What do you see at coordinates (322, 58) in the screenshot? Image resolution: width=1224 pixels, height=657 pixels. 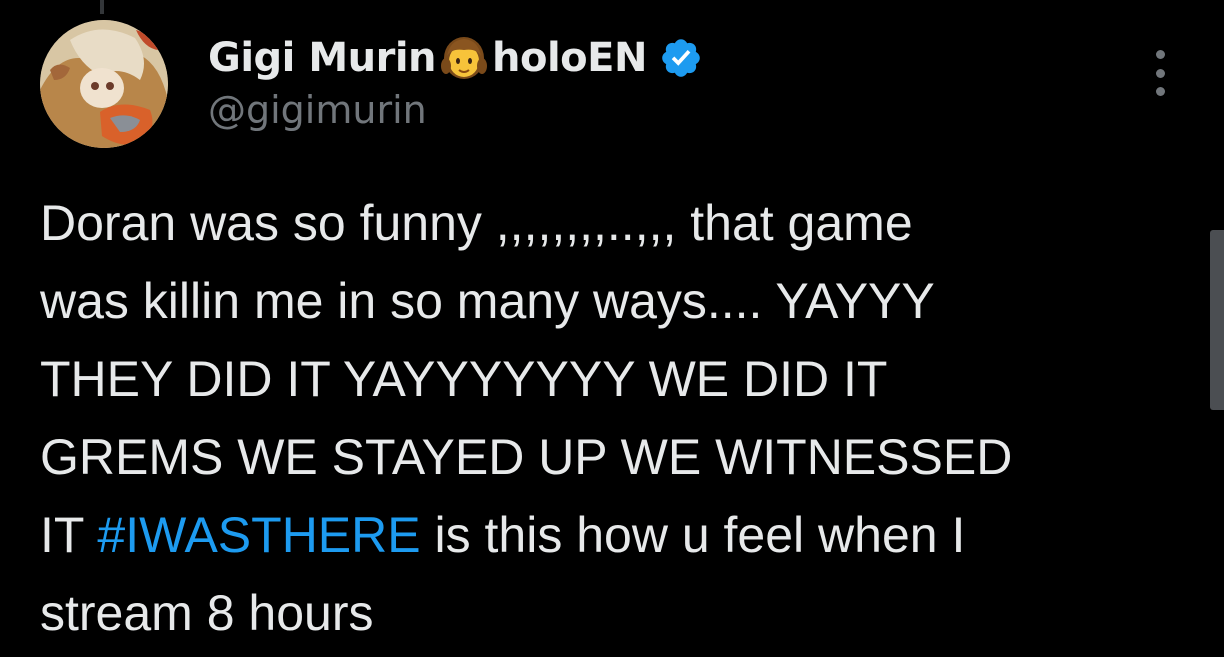 I see `author-display-name: Gigi Murin` at bounding box center [322, 58].